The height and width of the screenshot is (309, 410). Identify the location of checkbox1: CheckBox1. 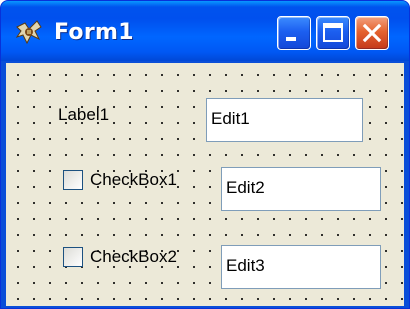
(120, 180).